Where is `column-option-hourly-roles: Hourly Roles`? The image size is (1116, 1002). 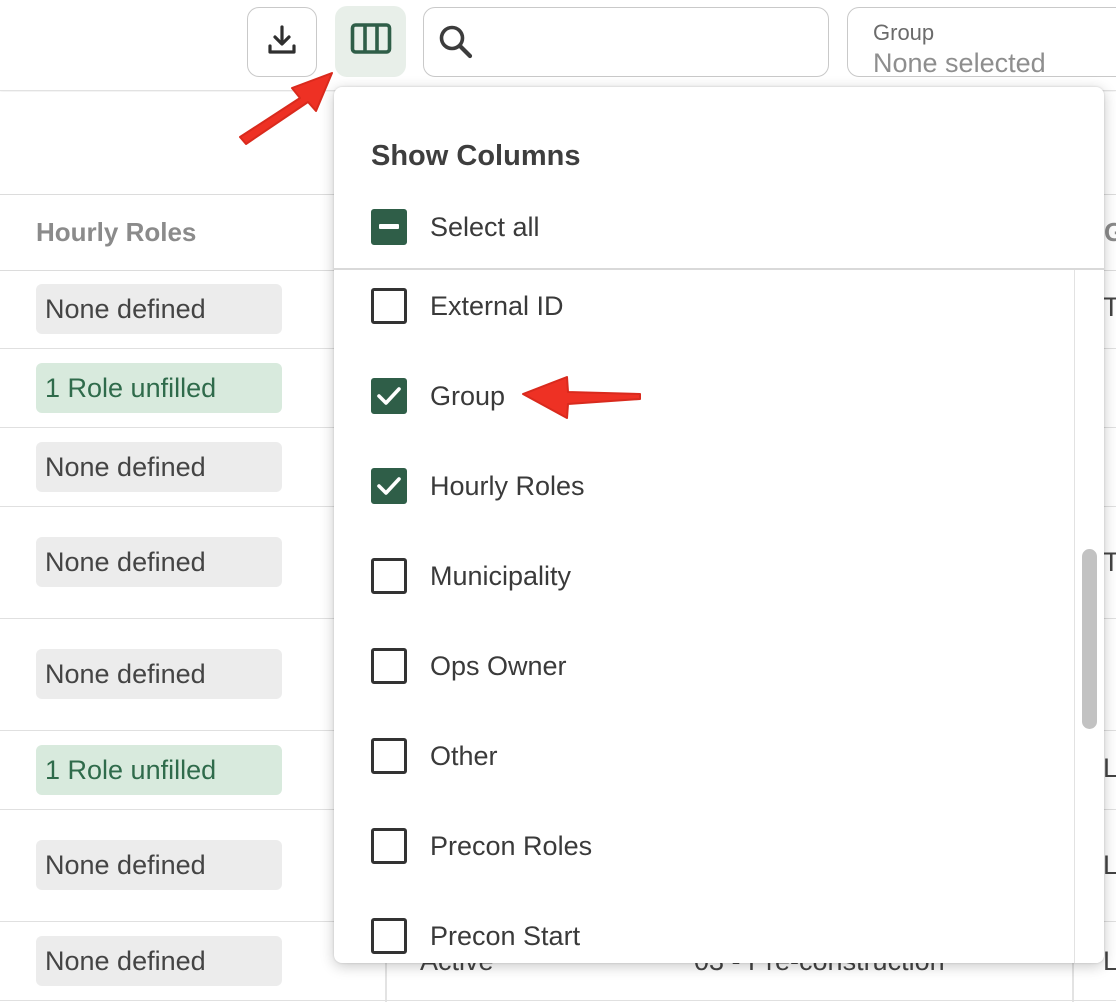 column-option-hourly-roles: Hourly Roles is located at coordinates (478, 486).